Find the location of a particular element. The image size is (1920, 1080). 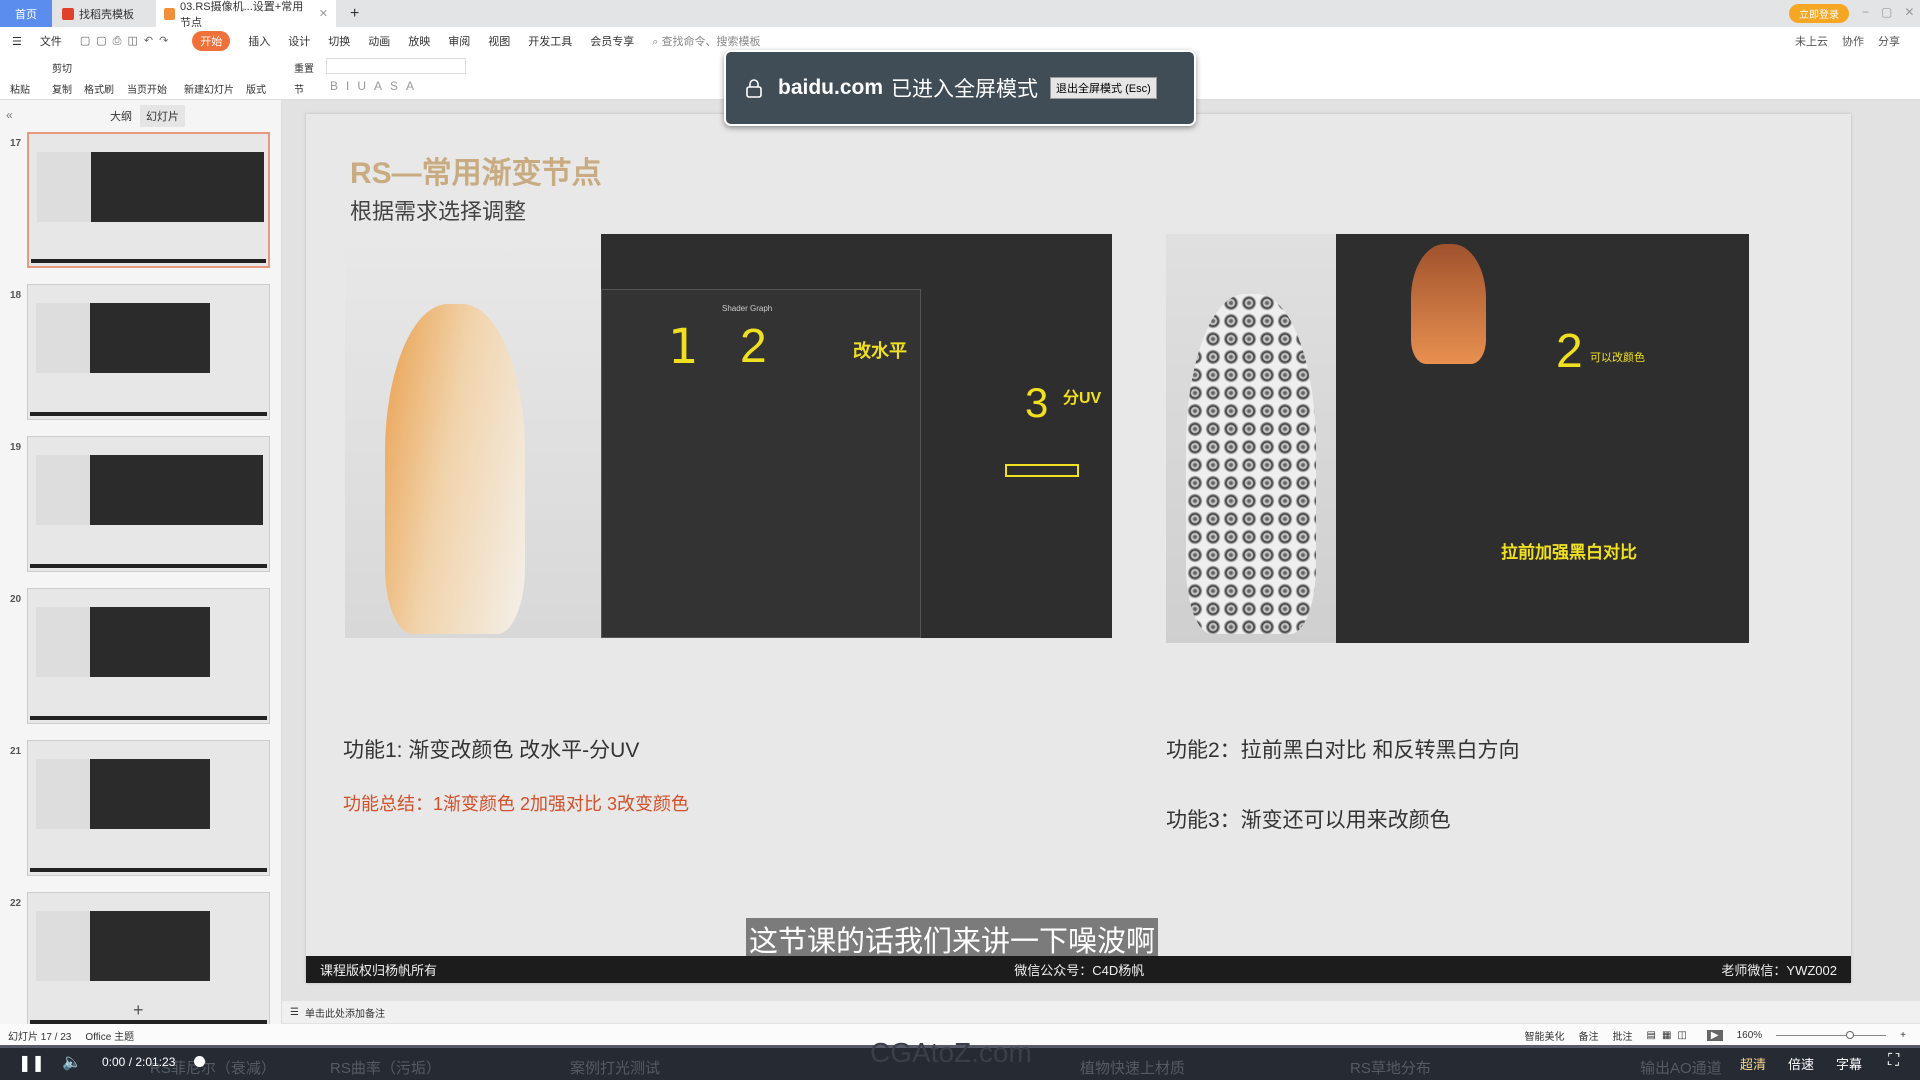

share-button: 分享 is located at coordinates (1889, 41).